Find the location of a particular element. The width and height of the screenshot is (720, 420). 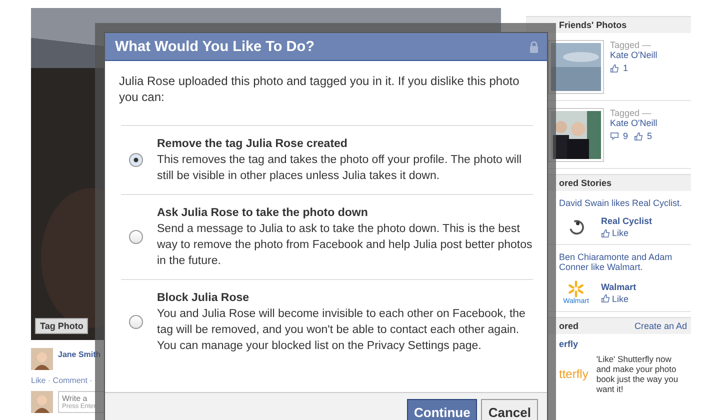

story-text: David Swain likes Real Cyclist. is located at coordinates (625, 203).